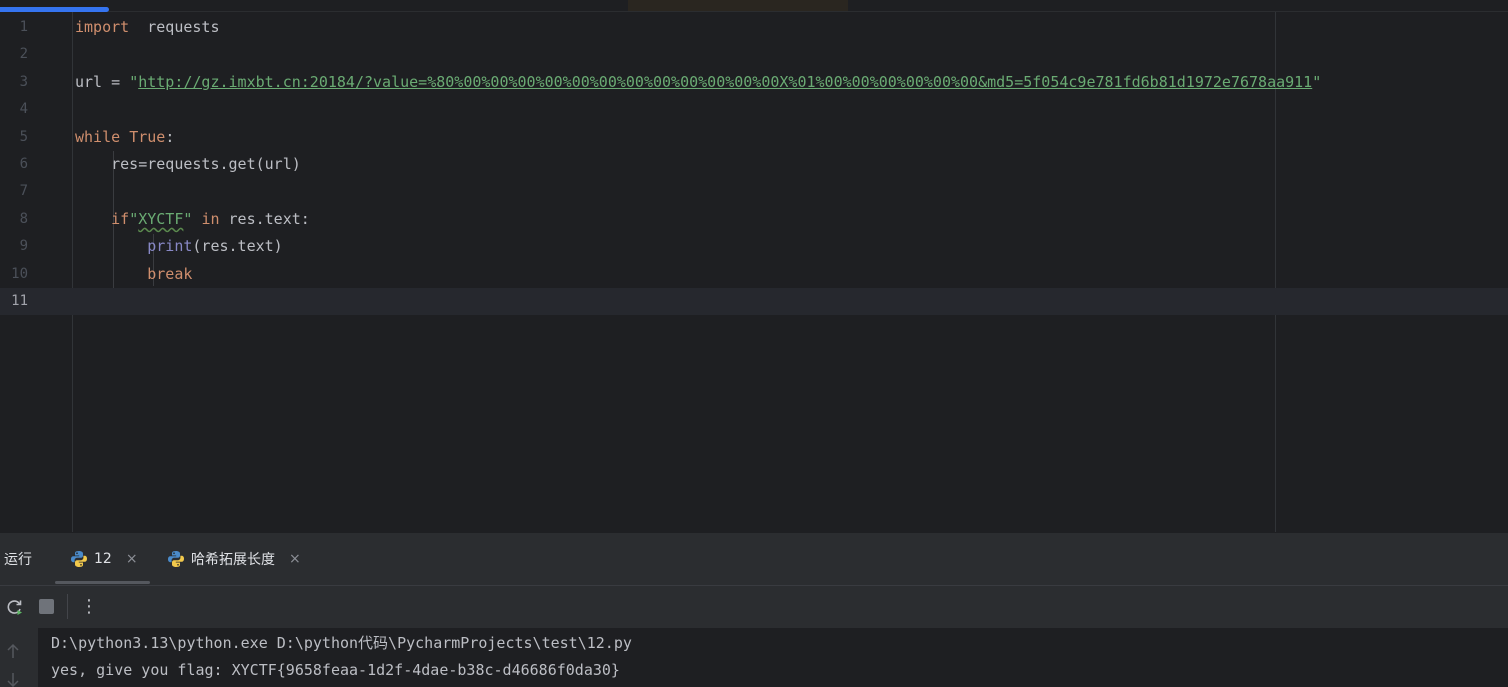 The height and width of the screenshot is (687, 1508). I want to click on code-token: res=requests.get(url), so click(188, 164).